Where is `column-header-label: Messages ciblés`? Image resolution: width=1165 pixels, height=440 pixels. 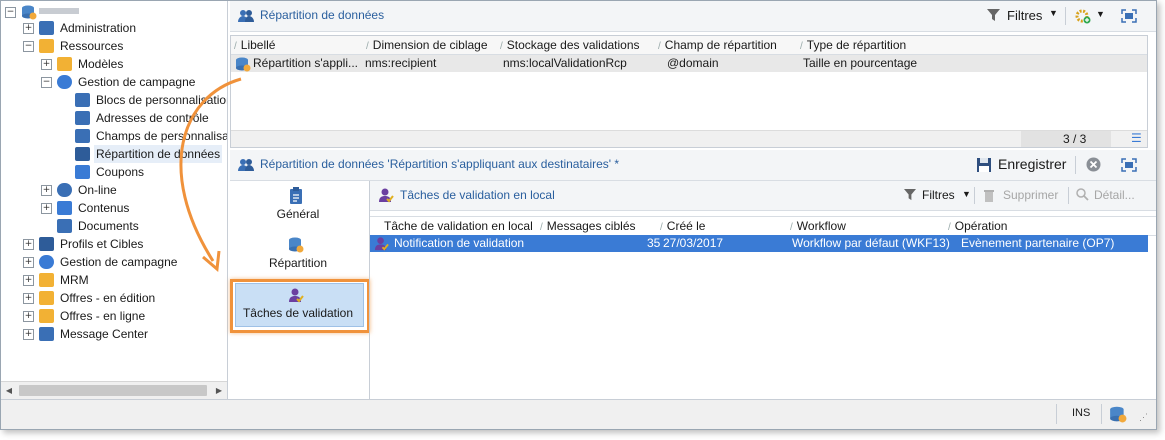 column-header-label: Messages ciblés is located at coordinates (591, 226).